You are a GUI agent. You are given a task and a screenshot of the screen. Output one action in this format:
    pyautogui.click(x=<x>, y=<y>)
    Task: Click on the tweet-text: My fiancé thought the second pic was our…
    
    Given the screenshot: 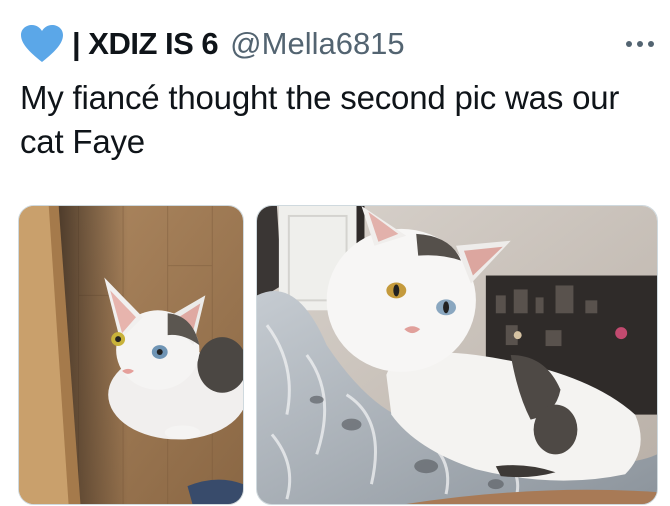 What is the action you would take?
    pyautogui.click(x=320, y=119)
    